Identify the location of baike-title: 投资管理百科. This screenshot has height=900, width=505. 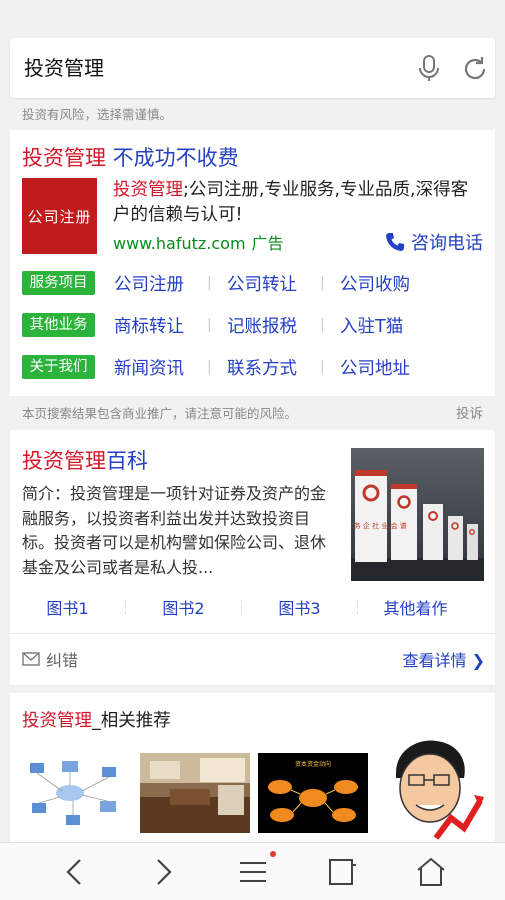
(85, 460).